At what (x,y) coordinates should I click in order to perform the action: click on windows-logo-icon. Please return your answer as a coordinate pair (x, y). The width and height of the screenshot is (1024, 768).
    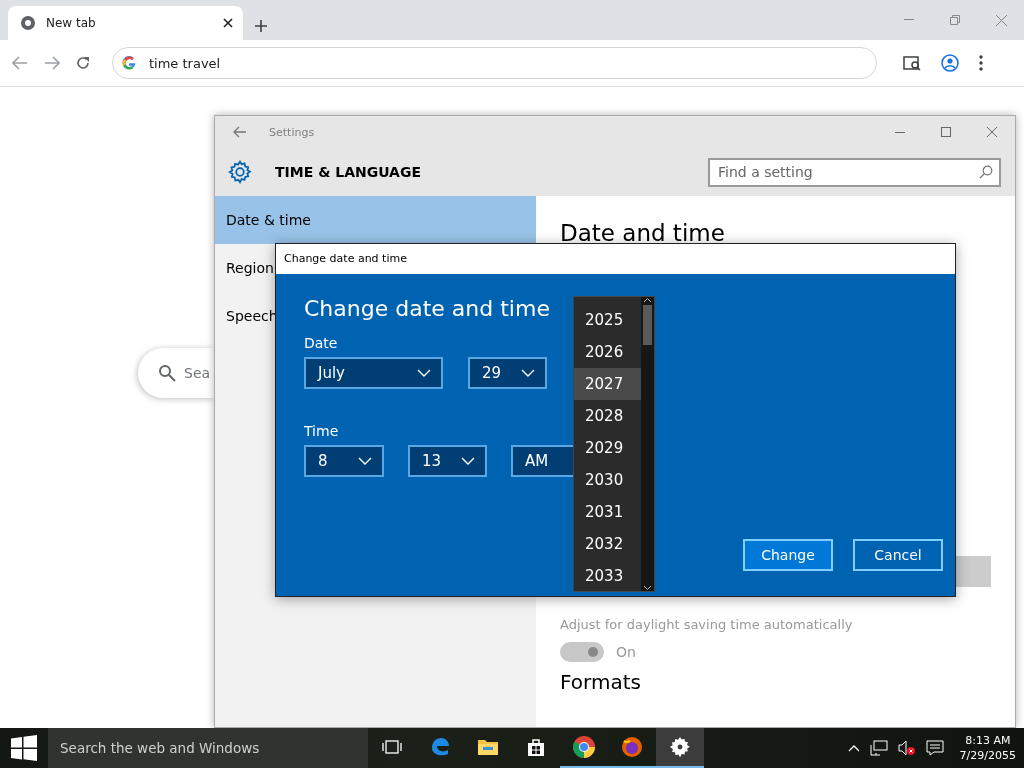
    Looking at the image, I should click on (24, 748).